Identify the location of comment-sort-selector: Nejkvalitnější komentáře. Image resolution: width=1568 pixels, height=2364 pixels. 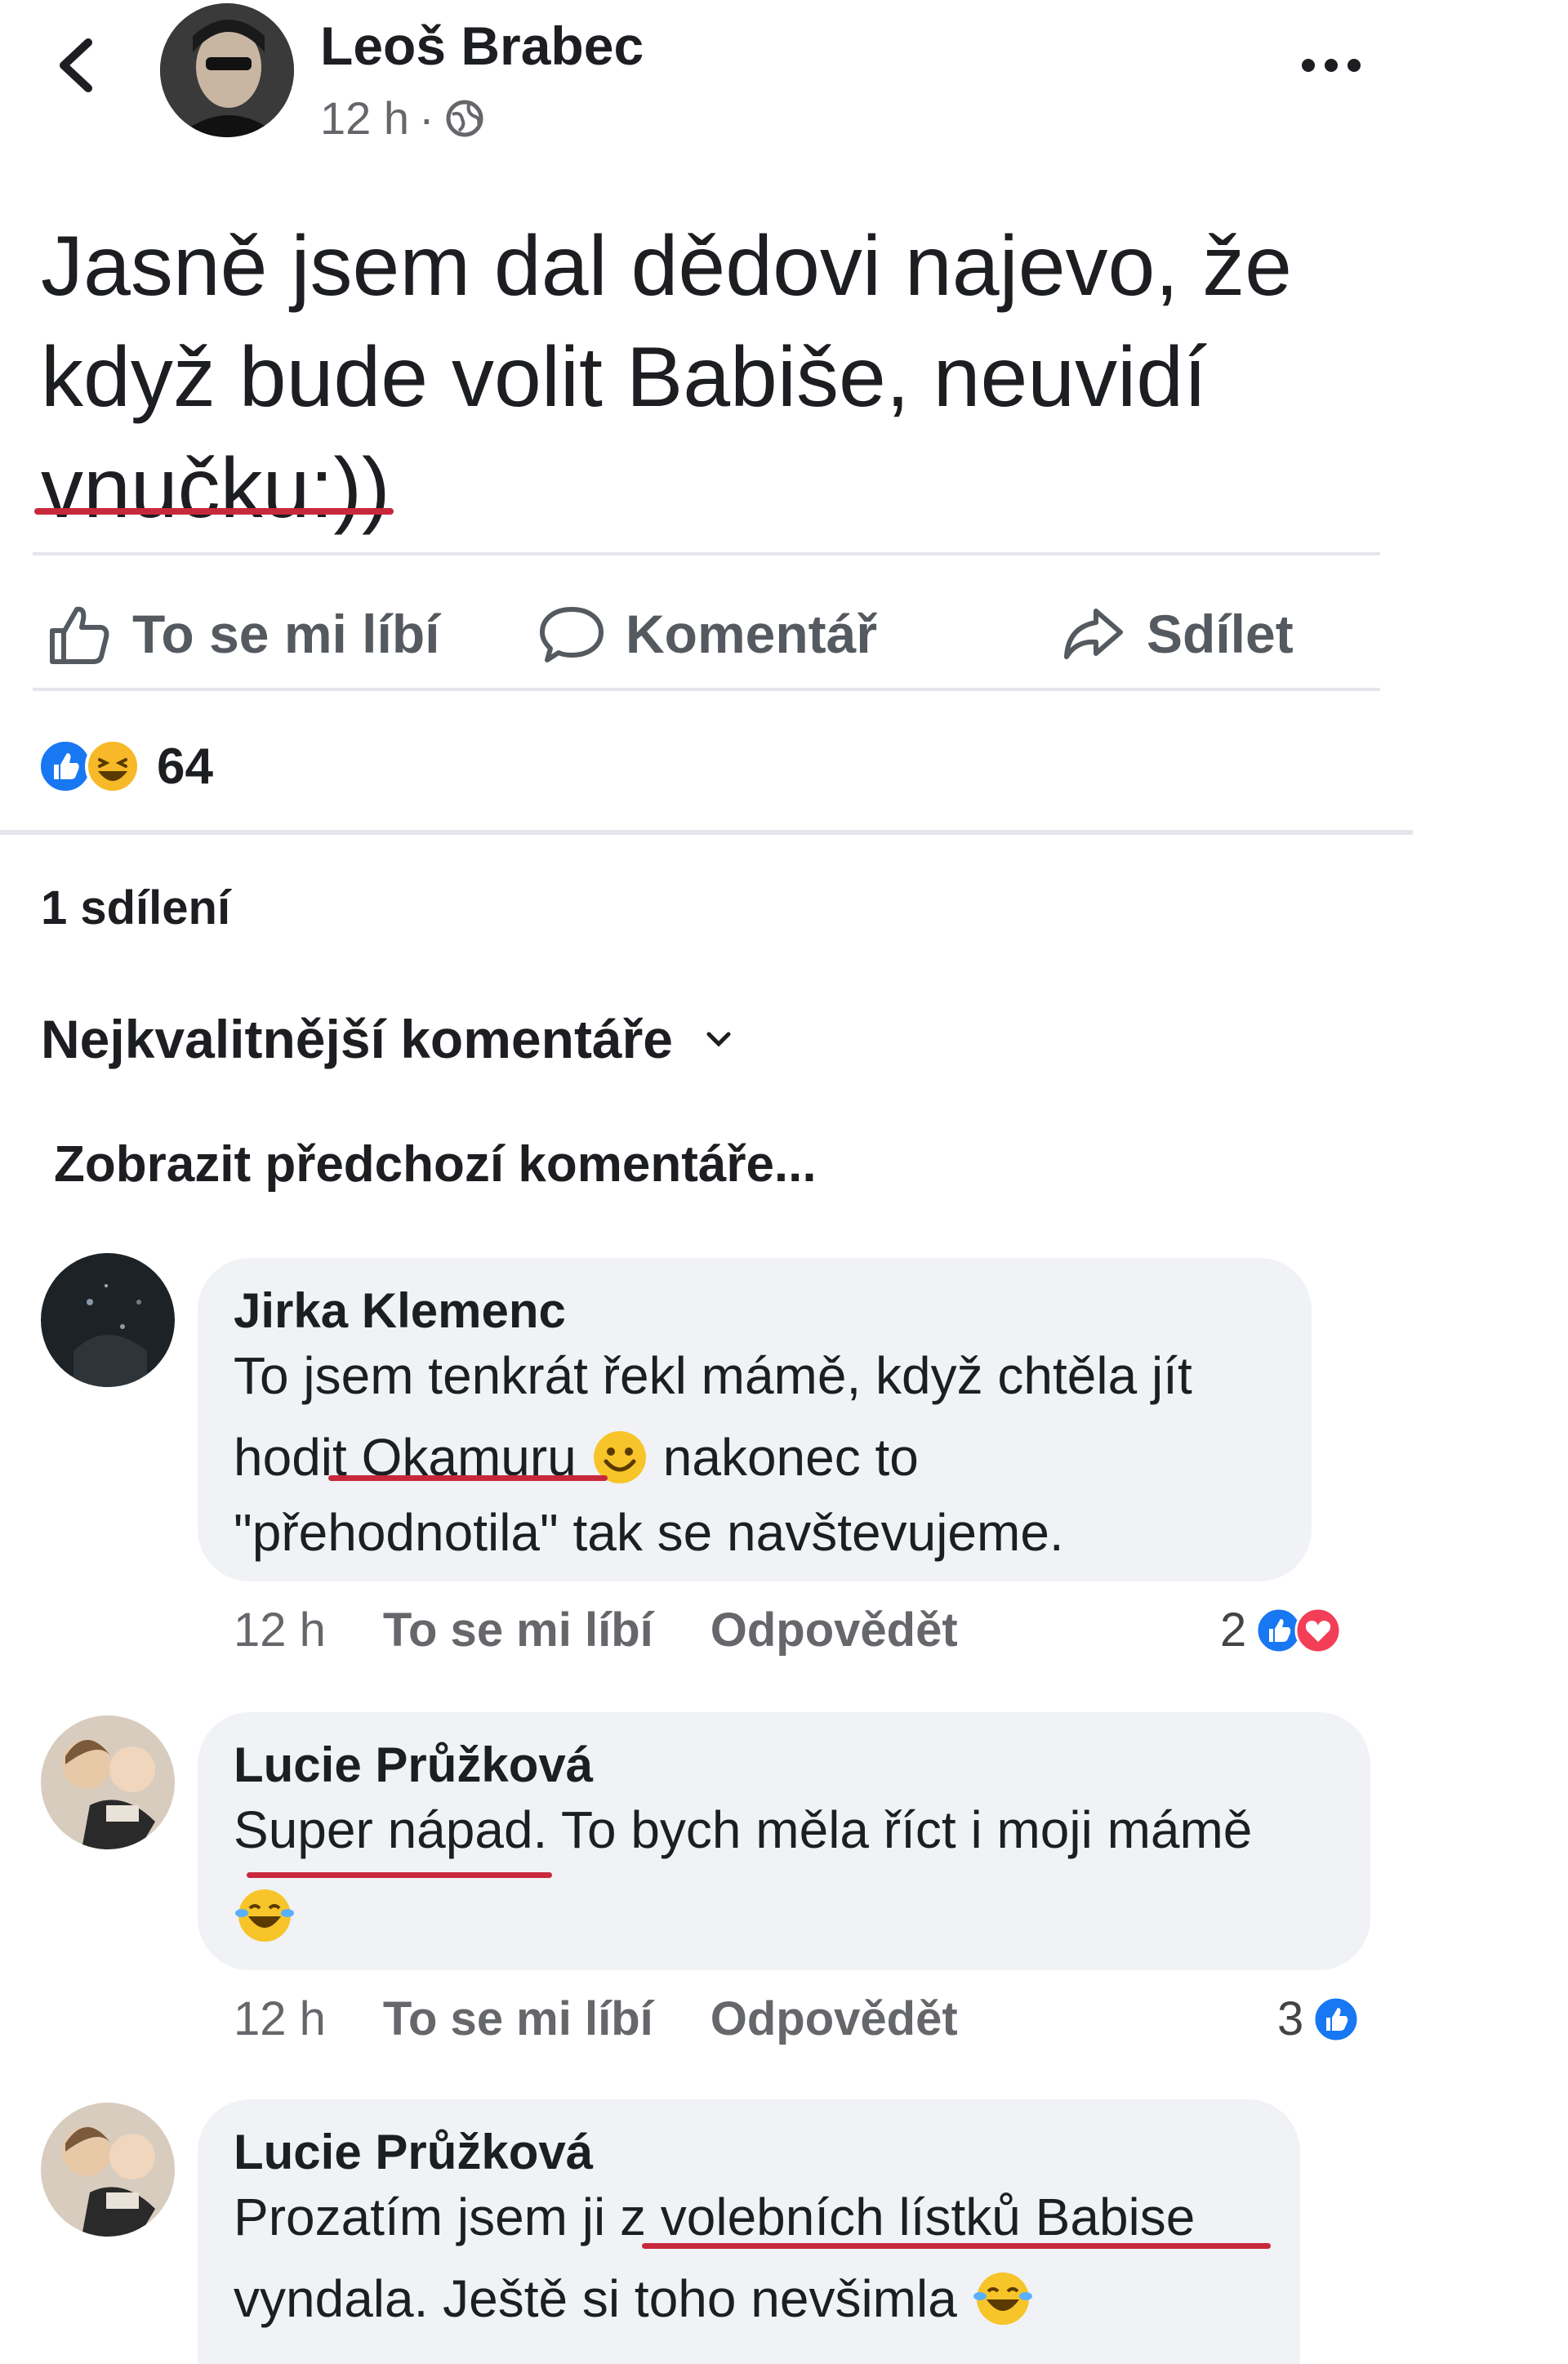
(388, 1039).